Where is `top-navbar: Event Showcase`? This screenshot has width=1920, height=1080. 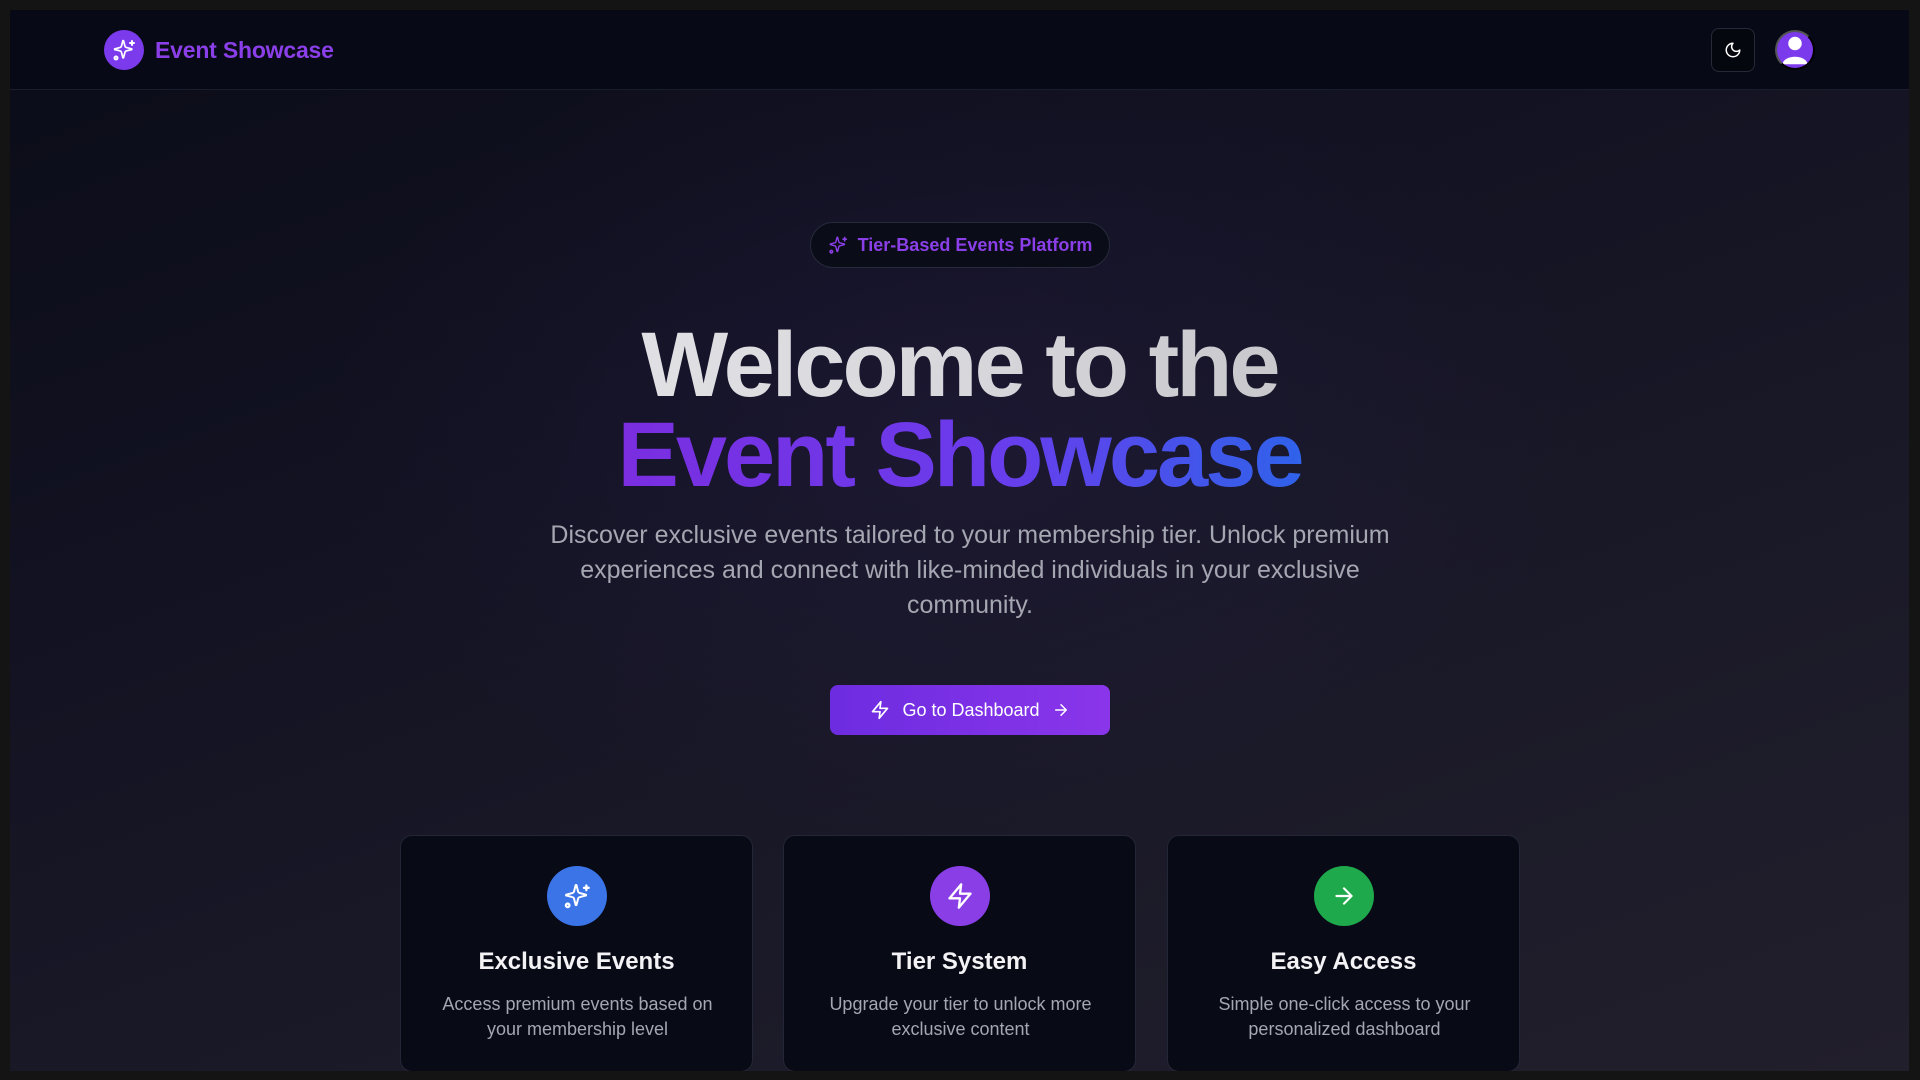 top-navbar: Event Showcase is located at coordinates (959, 50).